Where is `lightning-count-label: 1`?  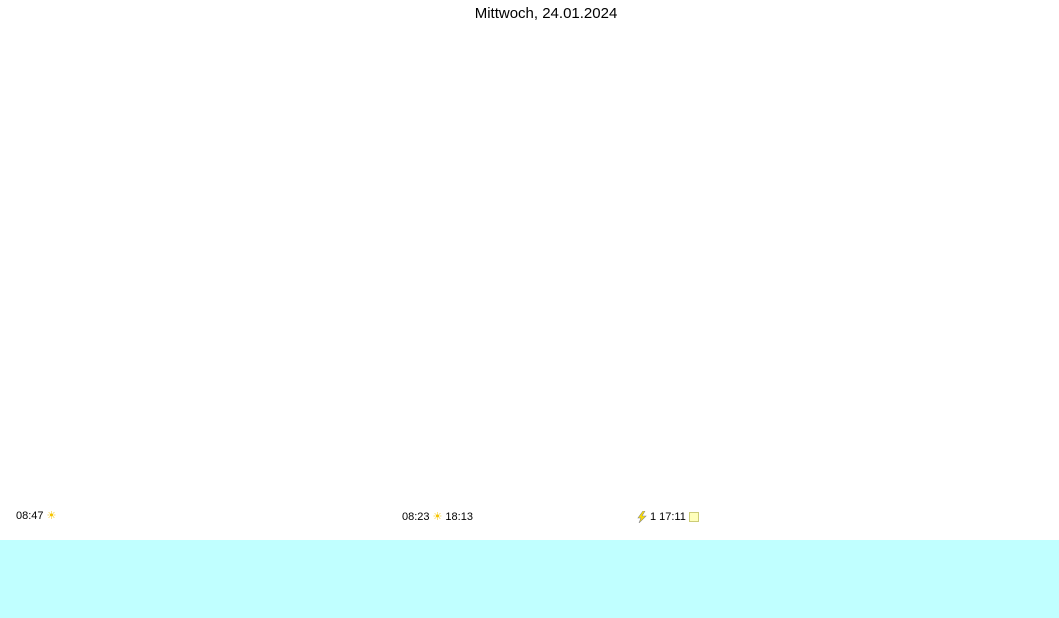 lightning-count-label: 1 is located at coordinates (653, 517).